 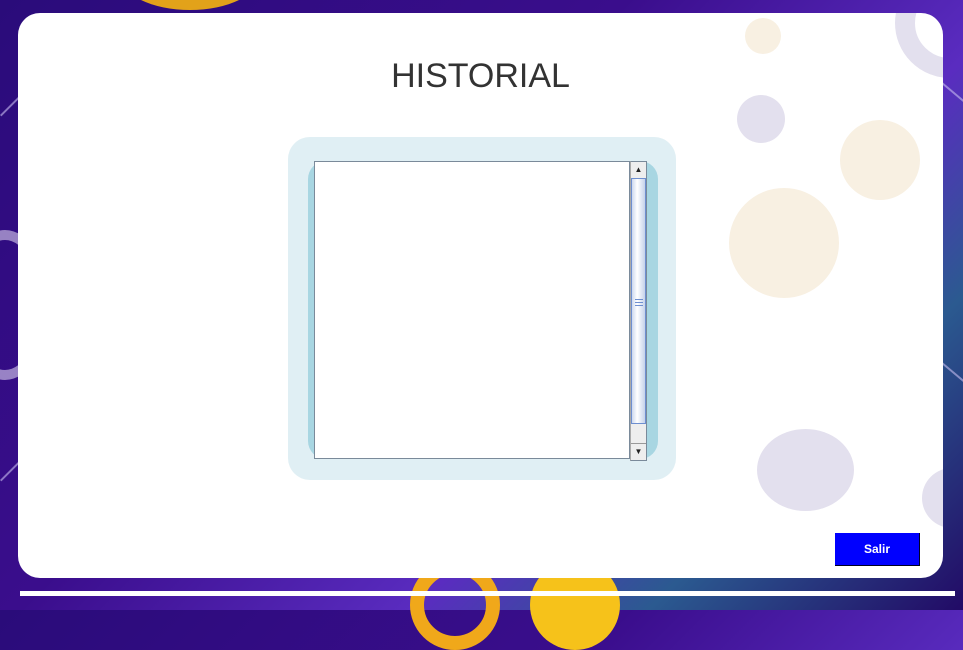 What do you see at coordinates (190, 5) in the screenshot?
I see `bg-shape` at bounding box center [190, 5].